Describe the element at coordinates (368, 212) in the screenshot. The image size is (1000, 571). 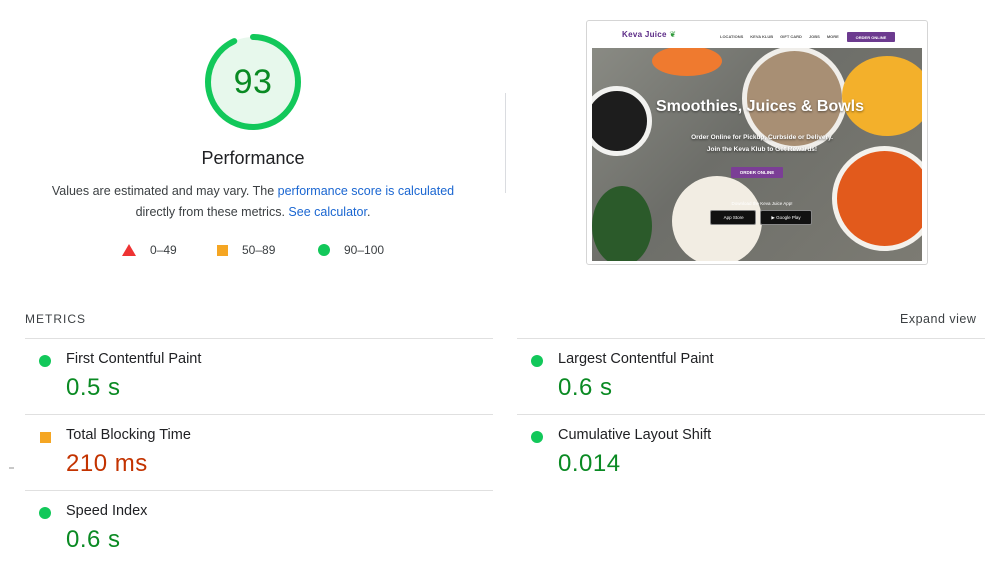
I see `description-suffix: .` at that location.